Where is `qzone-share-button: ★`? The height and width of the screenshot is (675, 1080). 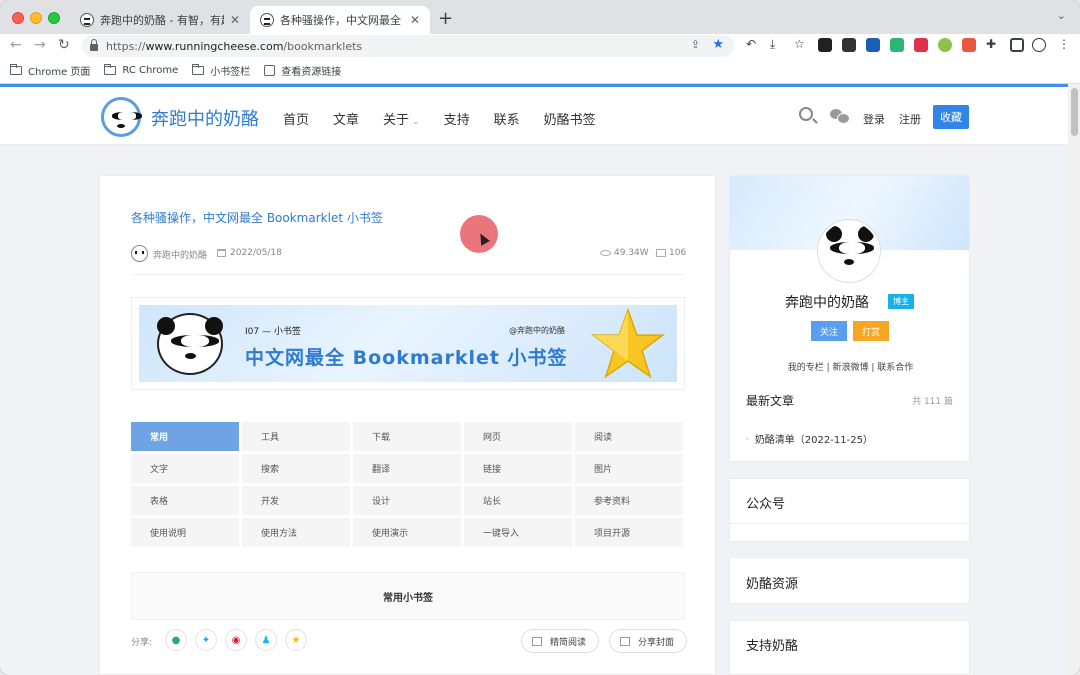
qzone-share-button: ★ is located at coordinates (296, 640).